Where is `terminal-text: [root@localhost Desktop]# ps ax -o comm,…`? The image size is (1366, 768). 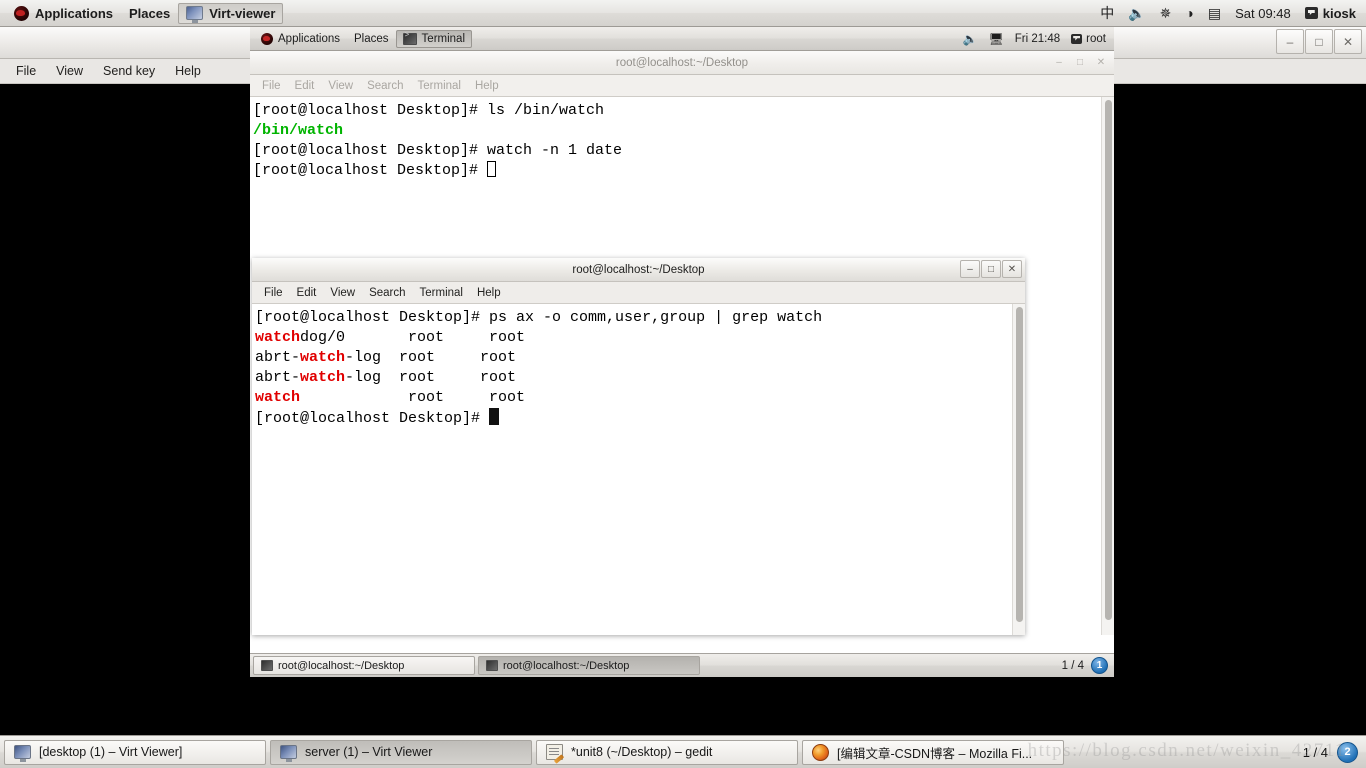
terminal-text: [root@localhost Desktop]# ps ax -o comm,… is located at coordinates (539, 317).